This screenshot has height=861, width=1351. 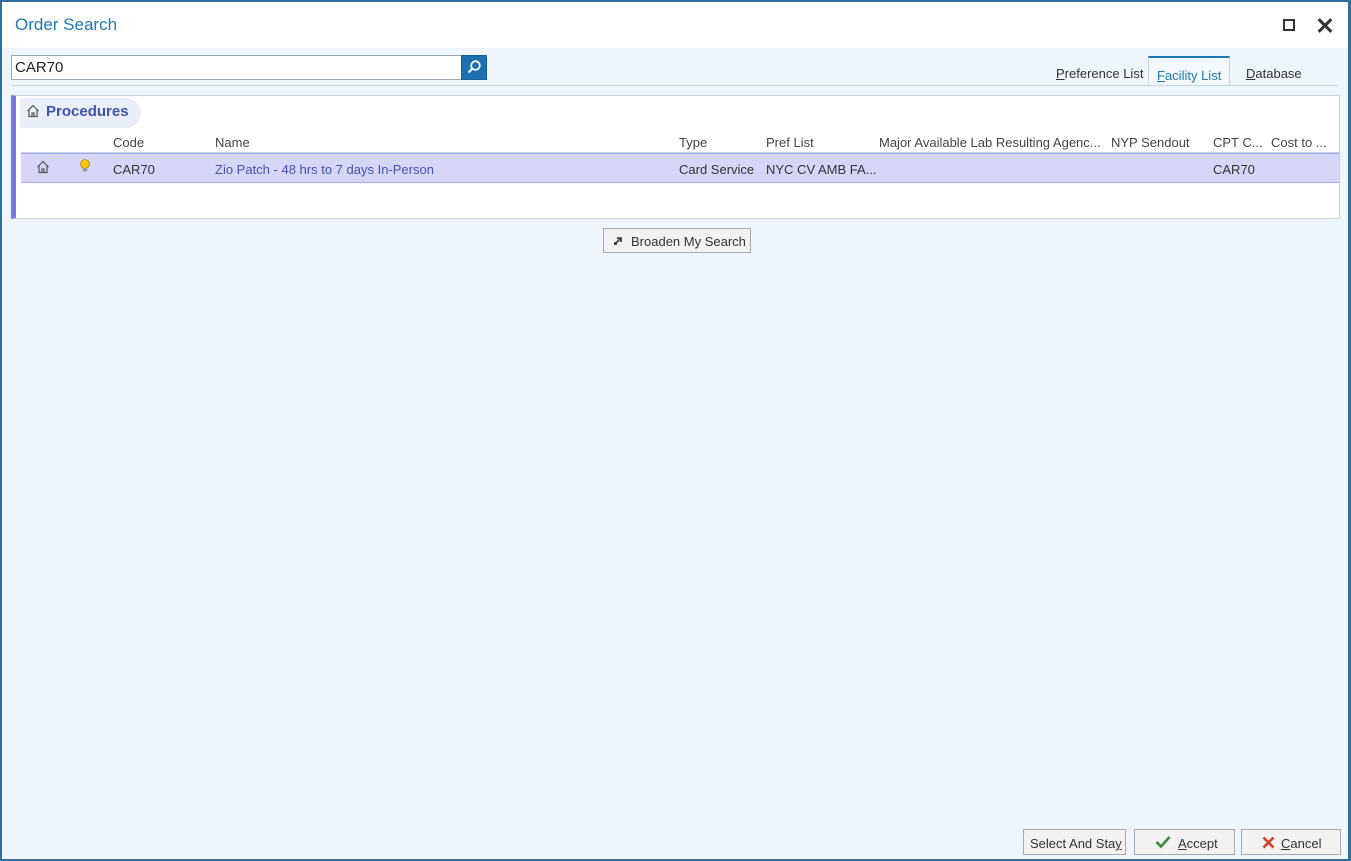 I want to click on cell-code: CAR70, so click(x=134, y=169).